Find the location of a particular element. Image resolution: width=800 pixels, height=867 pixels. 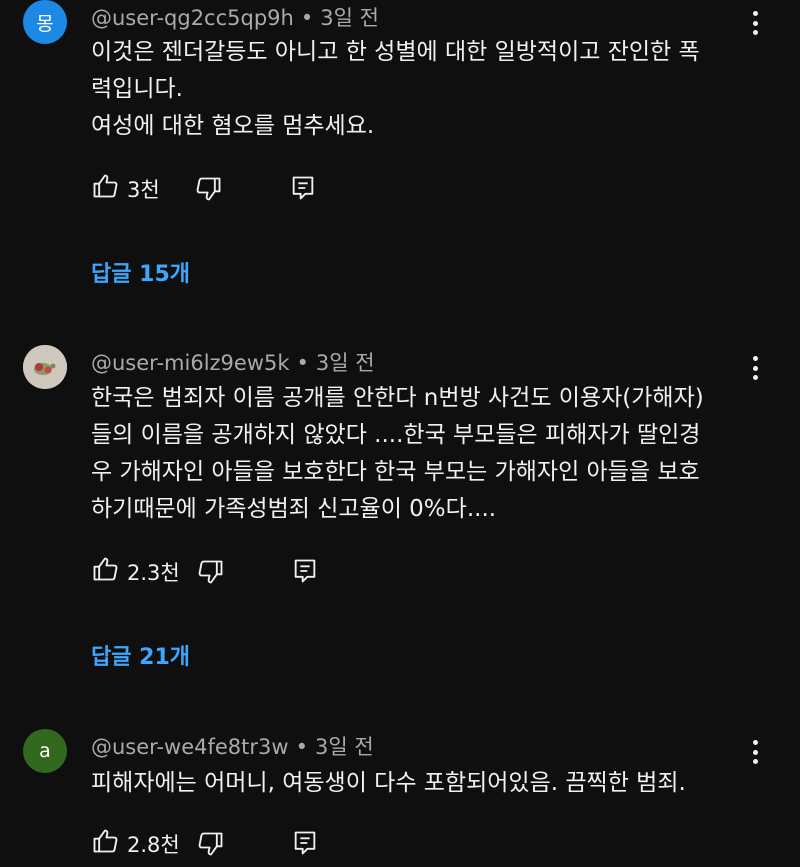

comment-meta: @user-we4fe8tr3w • 3일 전 is located at coordinates (232, 746).